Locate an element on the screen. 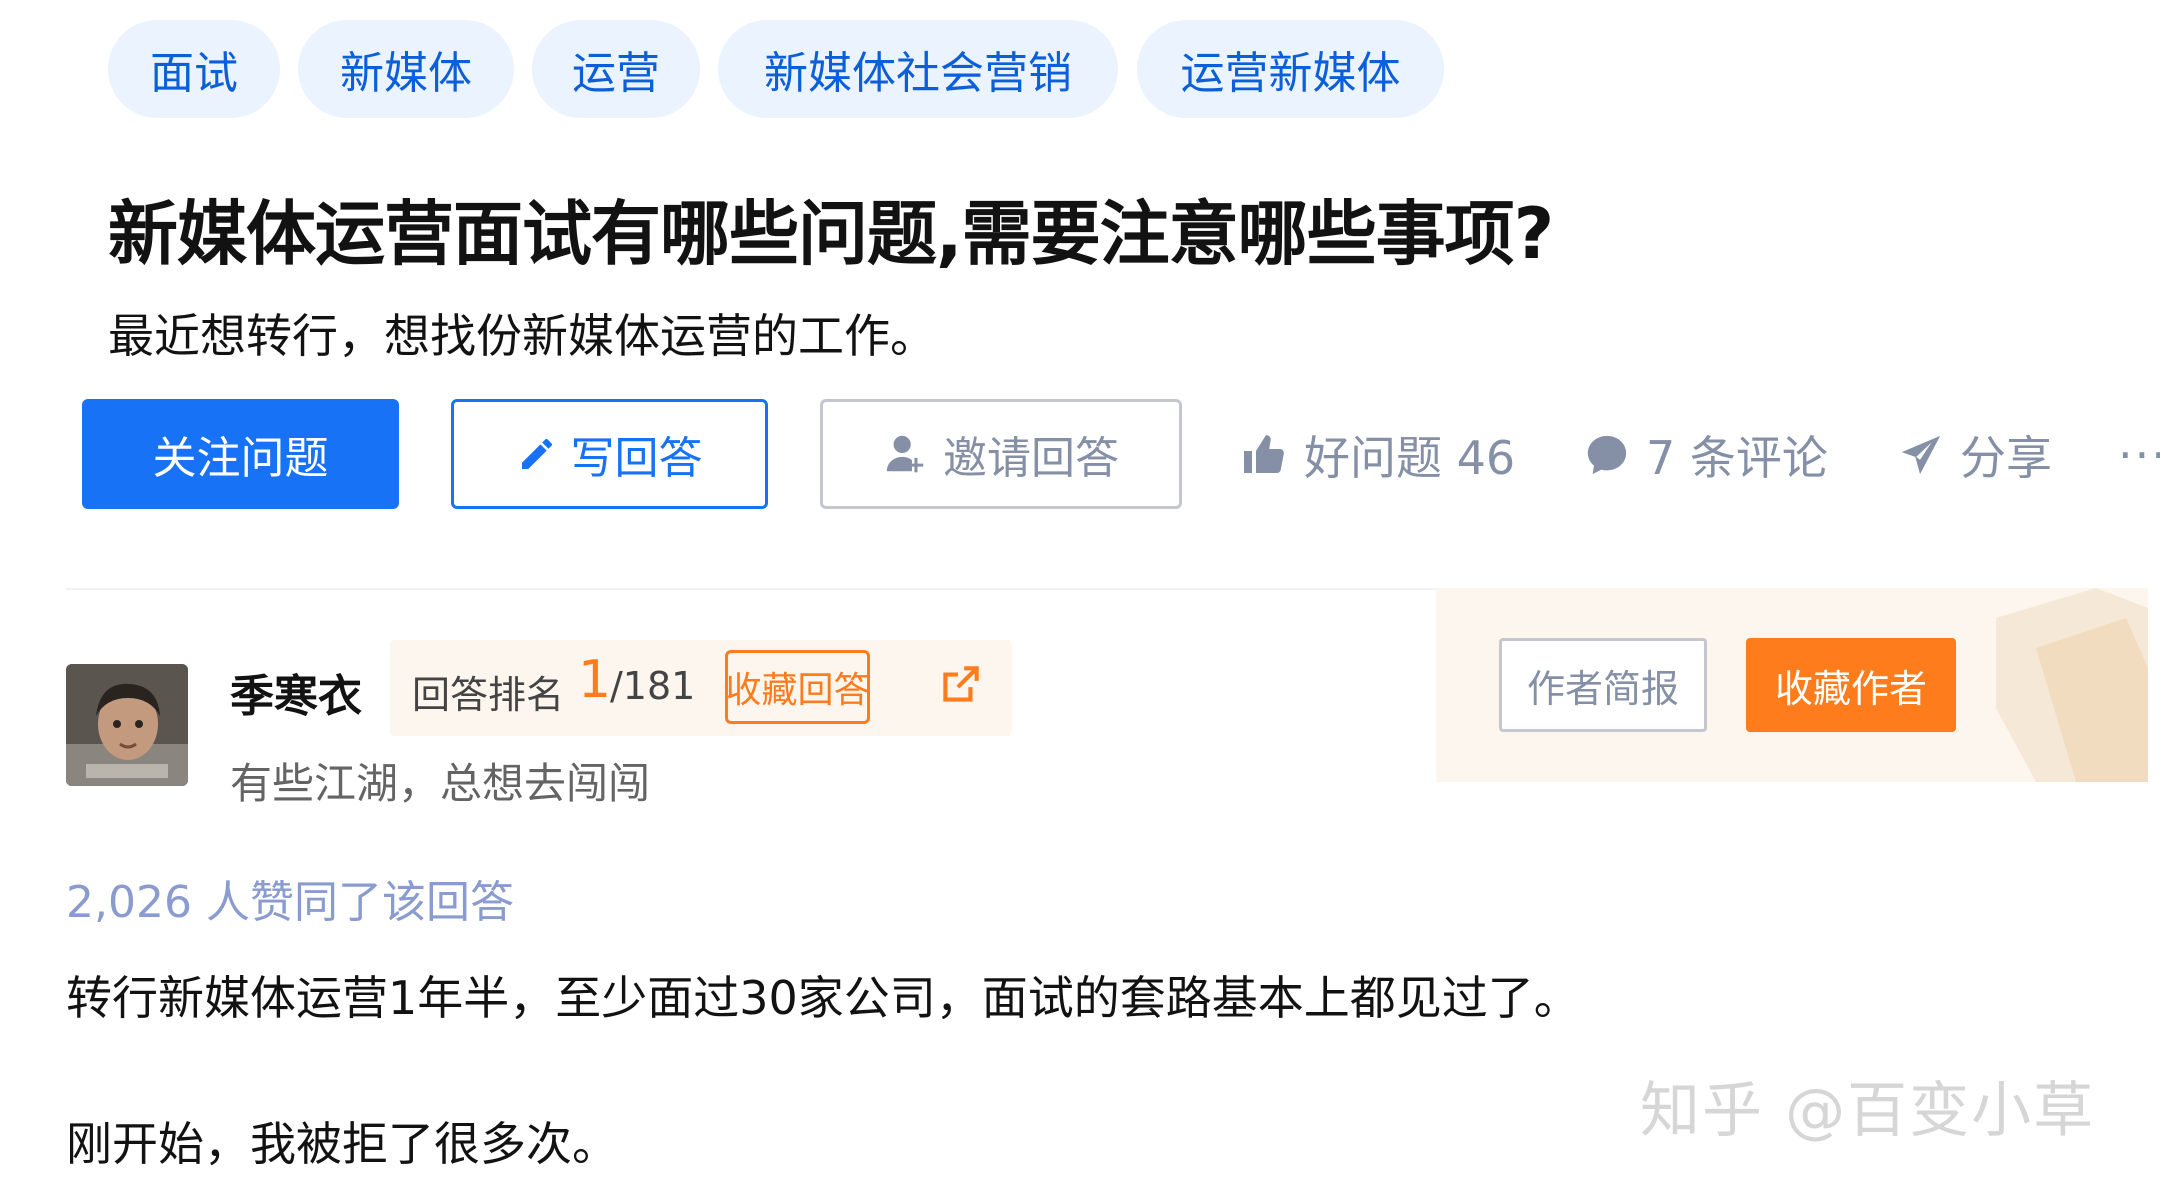  question-title: 新媒体运营面试有哪些问题,需要注意哪些事项? is located at coordinates (831, 234).